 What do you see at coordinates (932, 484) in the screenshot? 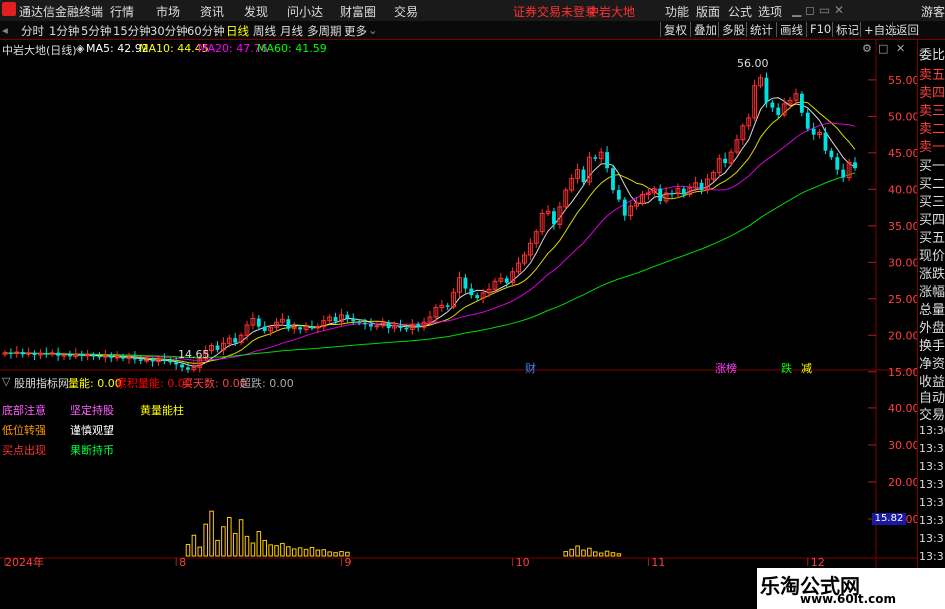
I see `side-time-4: 13:31` at bounding box center [932, 484].